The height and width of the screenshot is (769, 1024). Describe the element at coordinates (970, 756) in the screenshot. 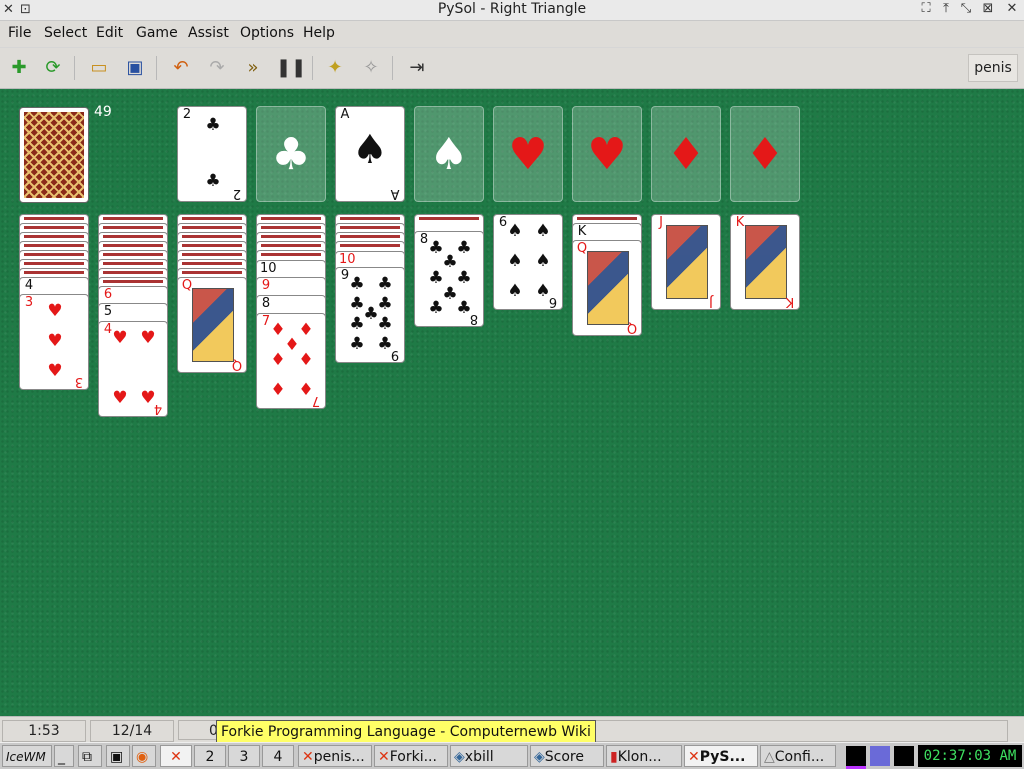

I see `clock: 02:37:03 AM` at that location.